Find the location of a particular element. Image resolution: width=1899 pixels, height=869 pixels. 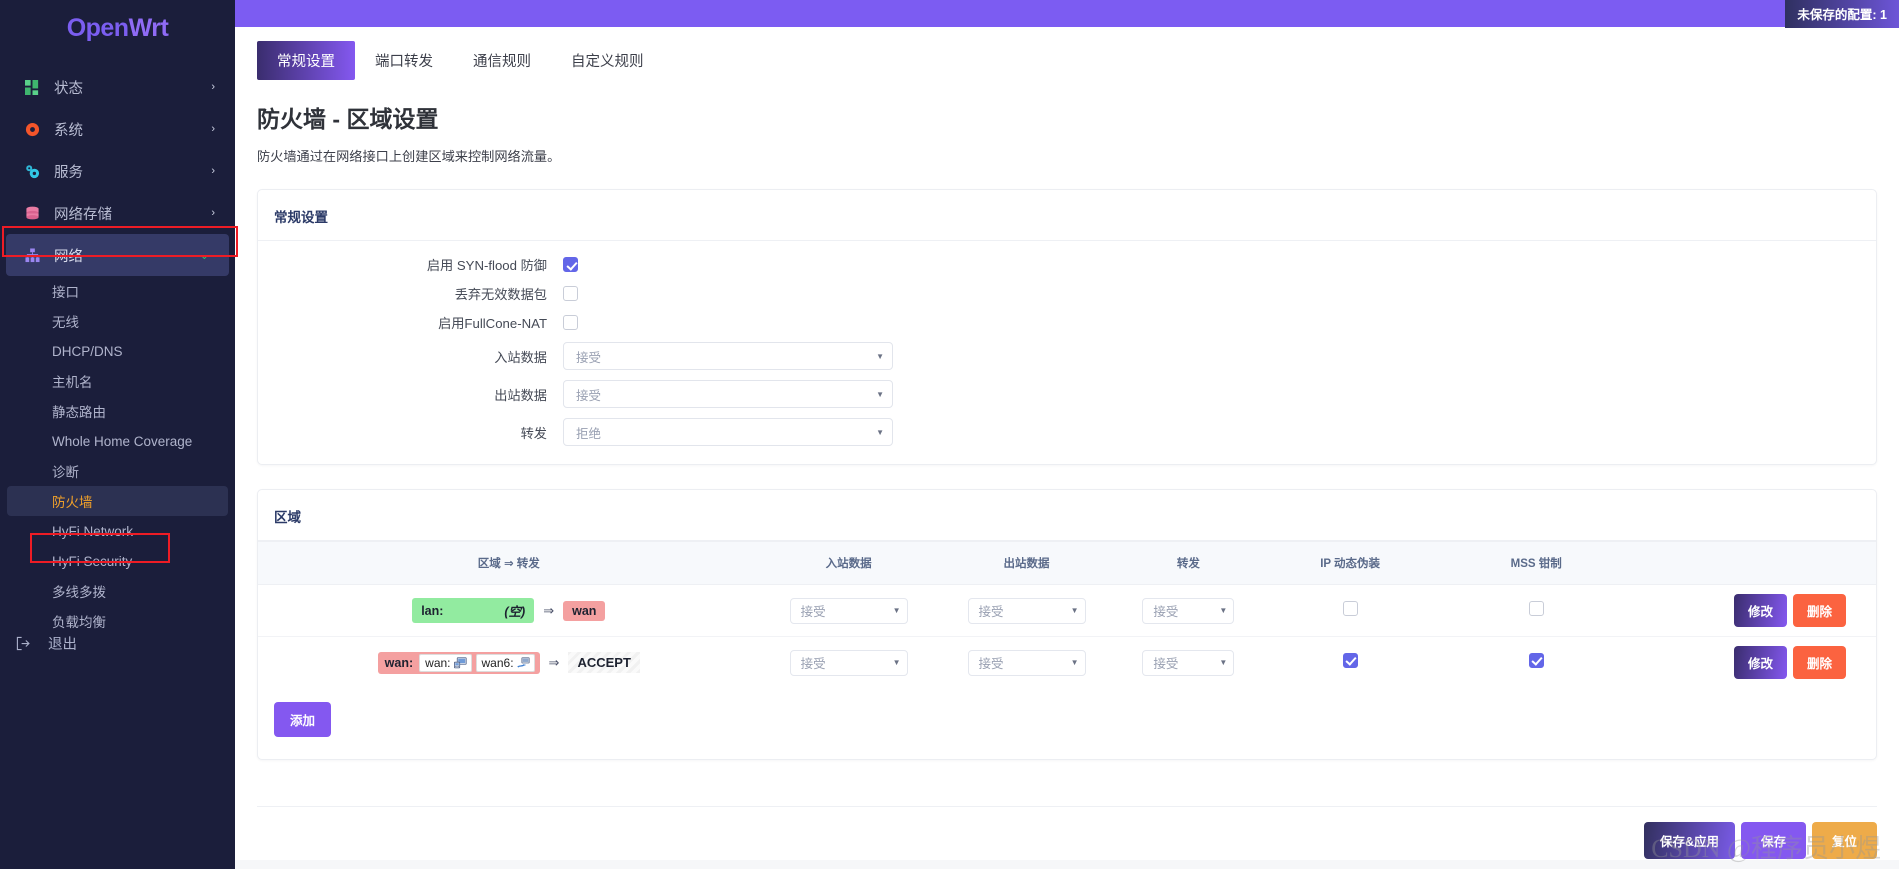

tunnel-icon is located at coordinates (523, 662).